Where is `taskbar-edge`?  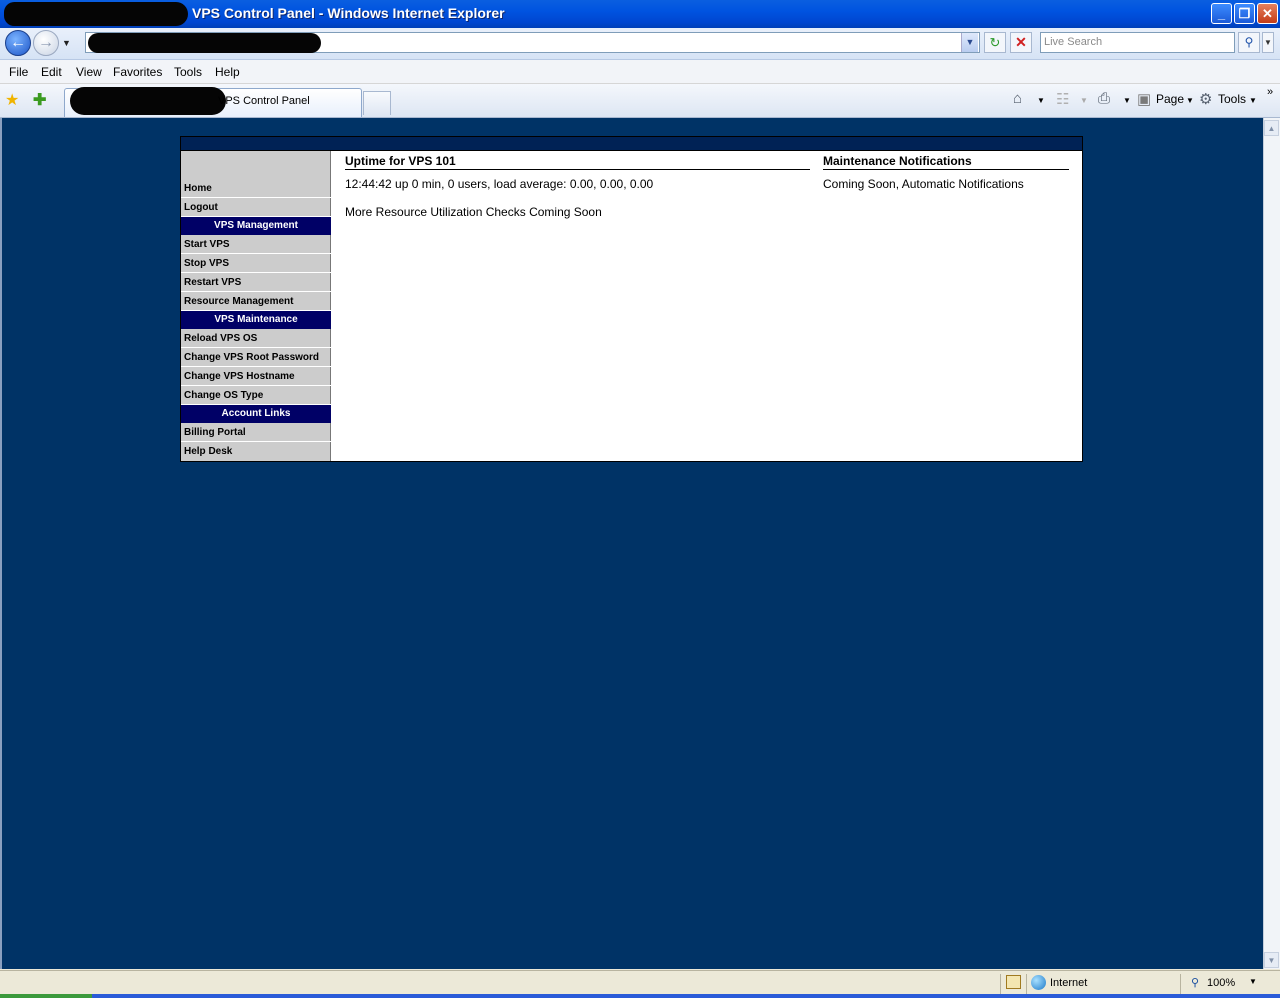 taskbar-edge is located at coordinates (640, 996).